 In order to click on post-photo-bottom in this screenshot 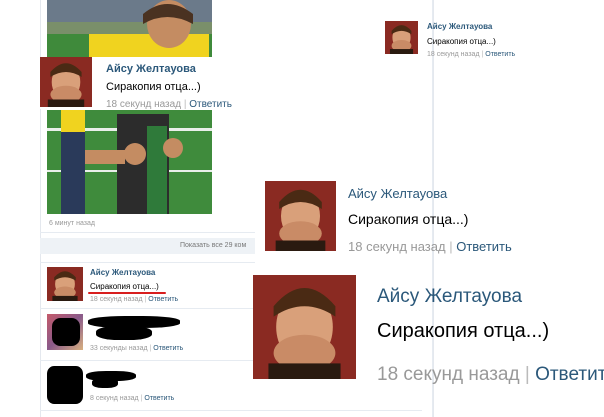, I will do `click(129, 162)`.